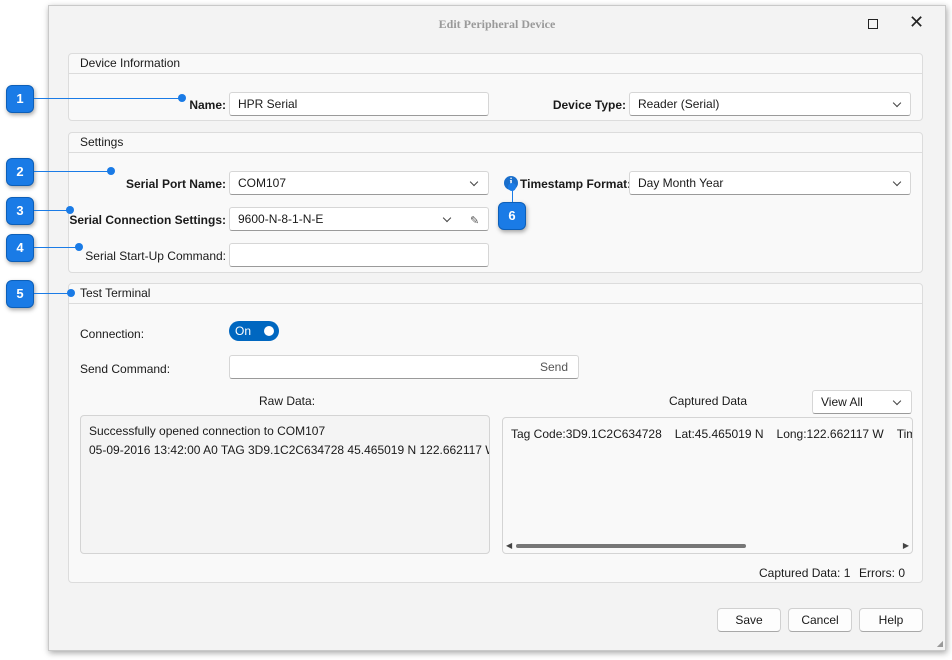 The image size is (952, 660). Describe the element at coordinates (749, 620) in the screenshot. I see `save-button: Save` at that location.